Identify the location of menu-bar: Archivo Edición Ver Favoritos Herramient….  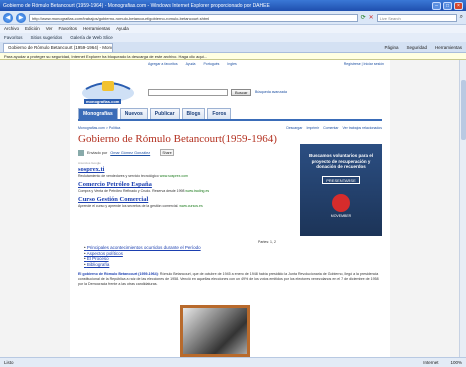
(233, 29).